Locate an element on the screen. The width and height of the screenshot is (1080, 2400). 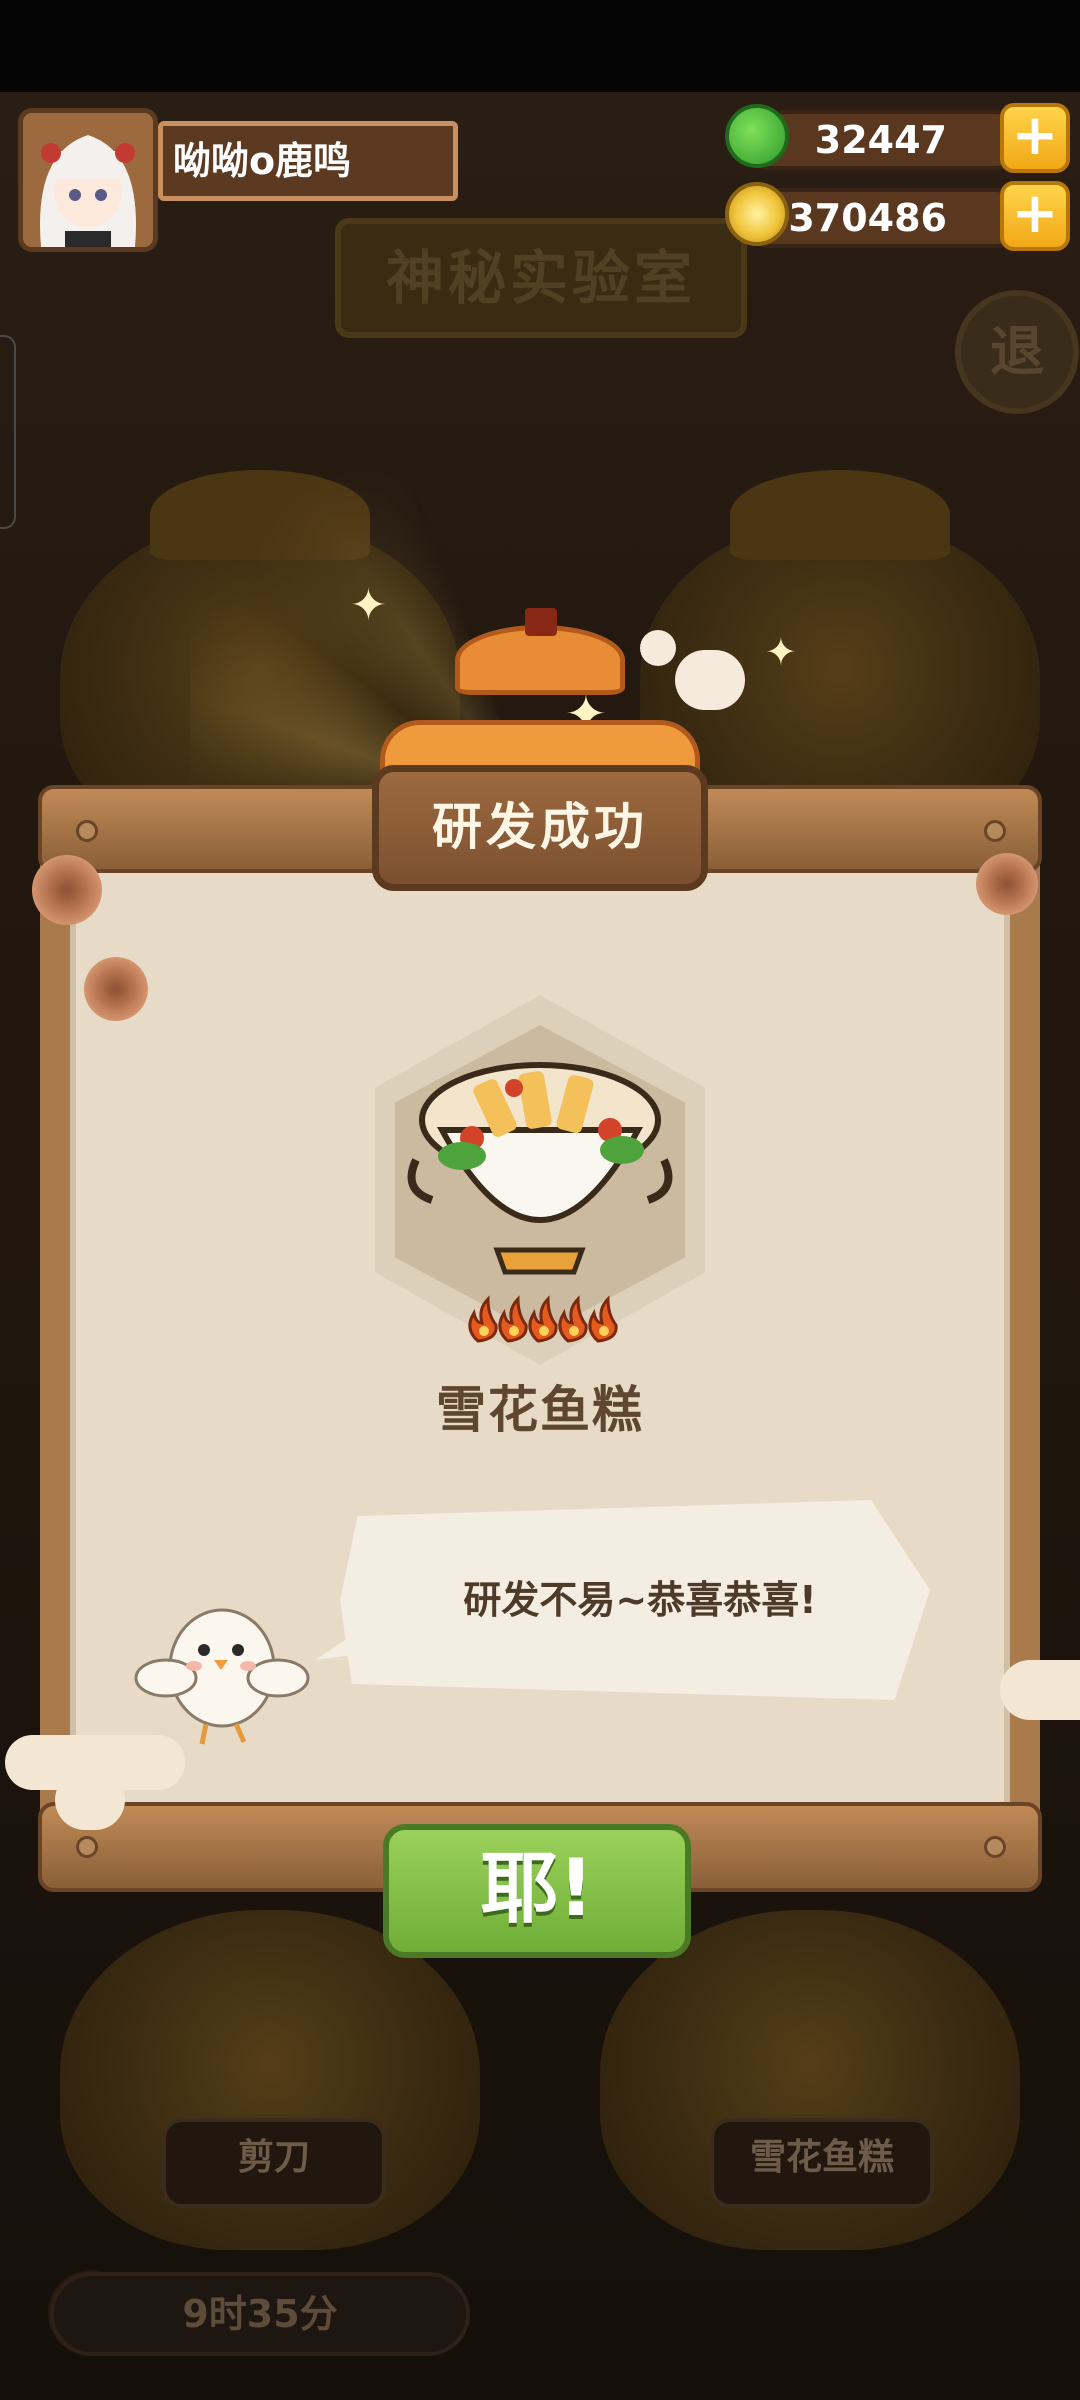
dialog-title: 研发成功 is located at coordinates (540, 828).